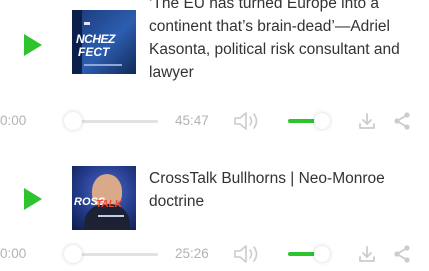 Image resolution: width=429 pixels, height=271 pixels. I want to click on episode-artwork: ROSS TALK, so click(104, 198).